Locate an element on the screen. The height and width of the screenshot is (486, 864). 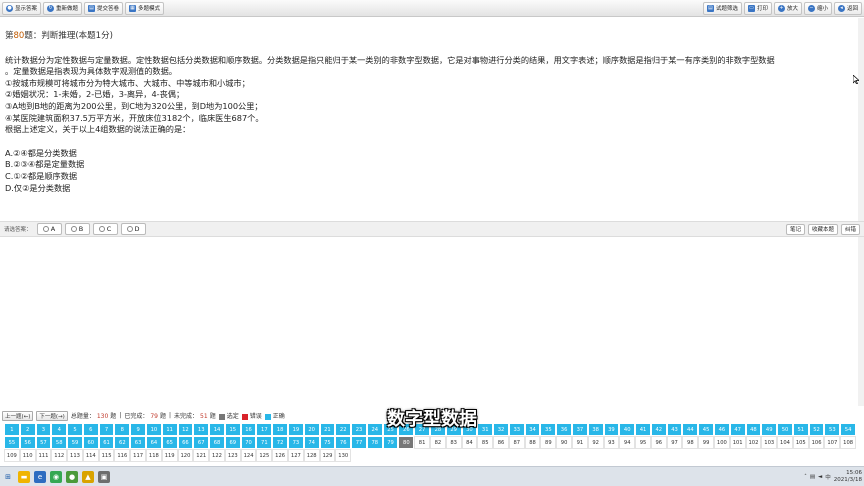
question-number-cell: 48 is located at coordinates (753, 429).